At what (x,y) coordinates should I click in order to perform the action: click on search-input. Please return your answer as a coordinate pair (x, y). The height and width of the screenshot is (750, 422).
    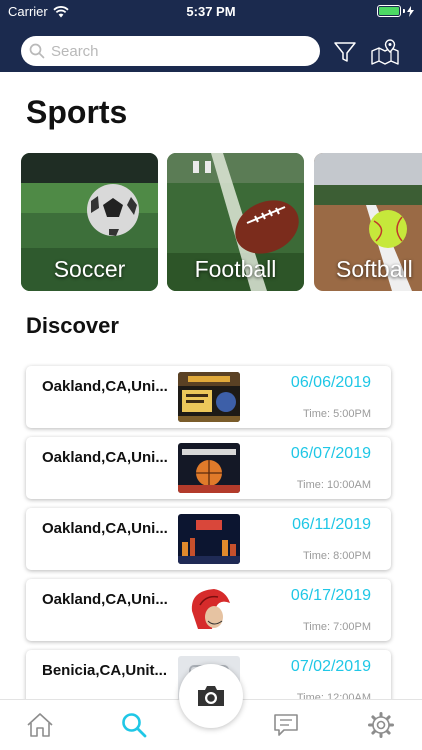
    Looking at the image, I should click on (176, 51).